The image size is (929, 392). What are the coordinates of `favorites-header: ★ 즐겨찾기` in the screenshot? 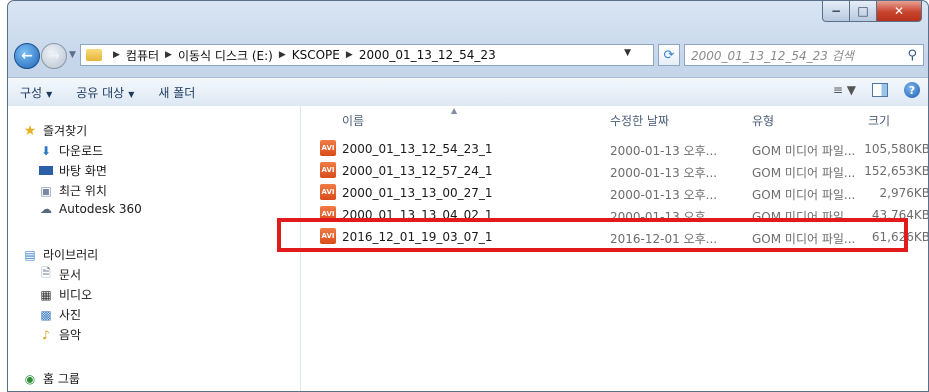 It's located at (54, 130).